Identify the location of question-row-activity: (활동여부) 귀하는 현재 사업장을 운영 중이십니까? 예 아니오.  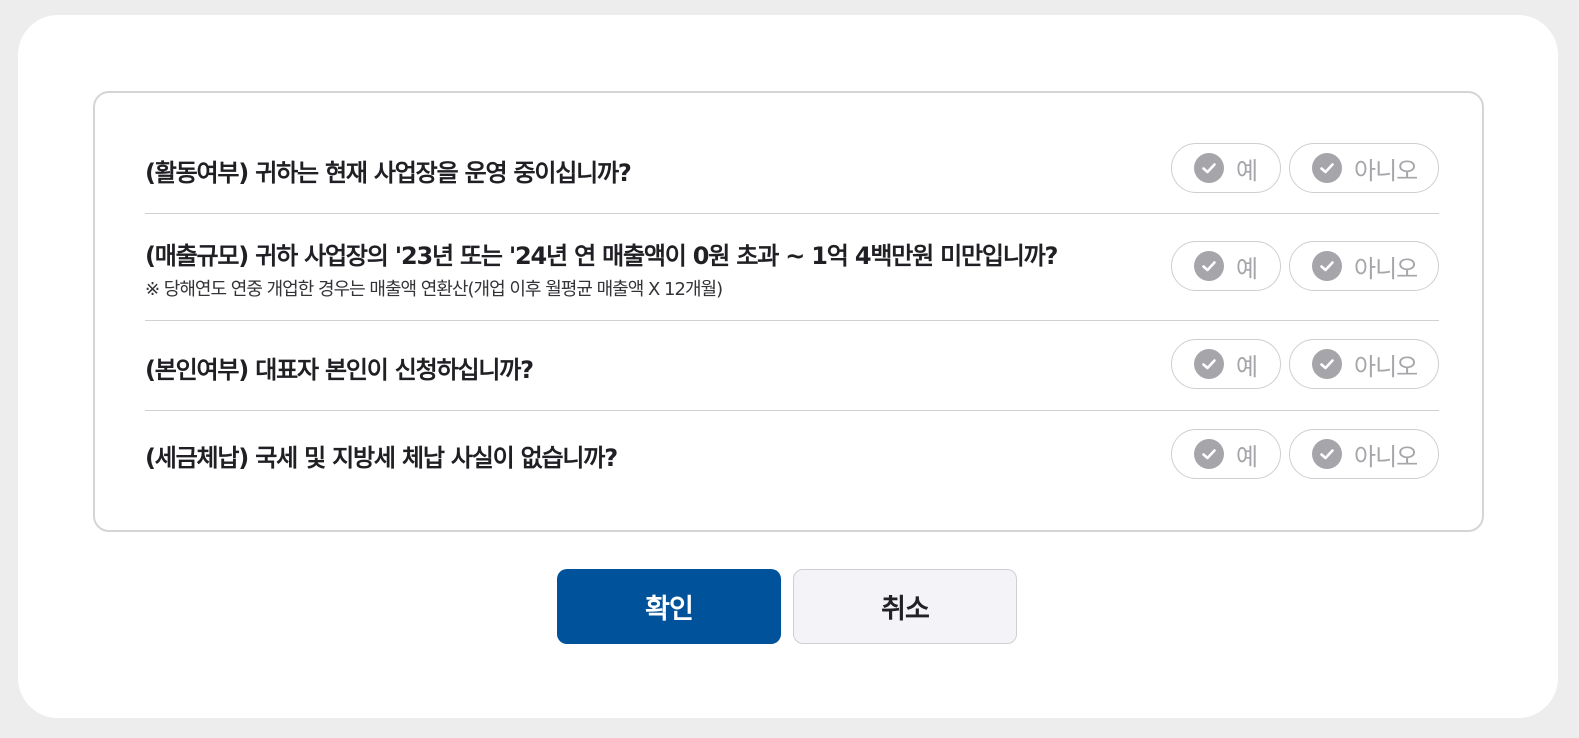
(792, 153).